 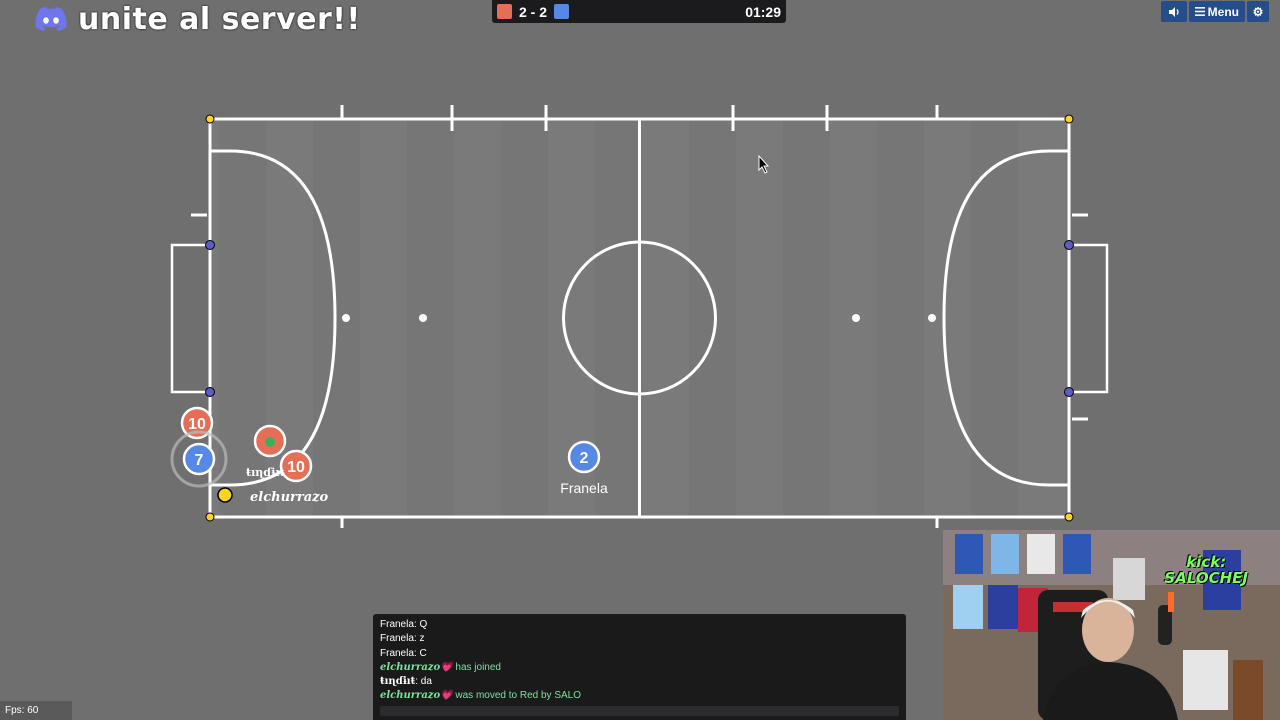 I want to click on red-team-swatch, so click(x=504, y=11).